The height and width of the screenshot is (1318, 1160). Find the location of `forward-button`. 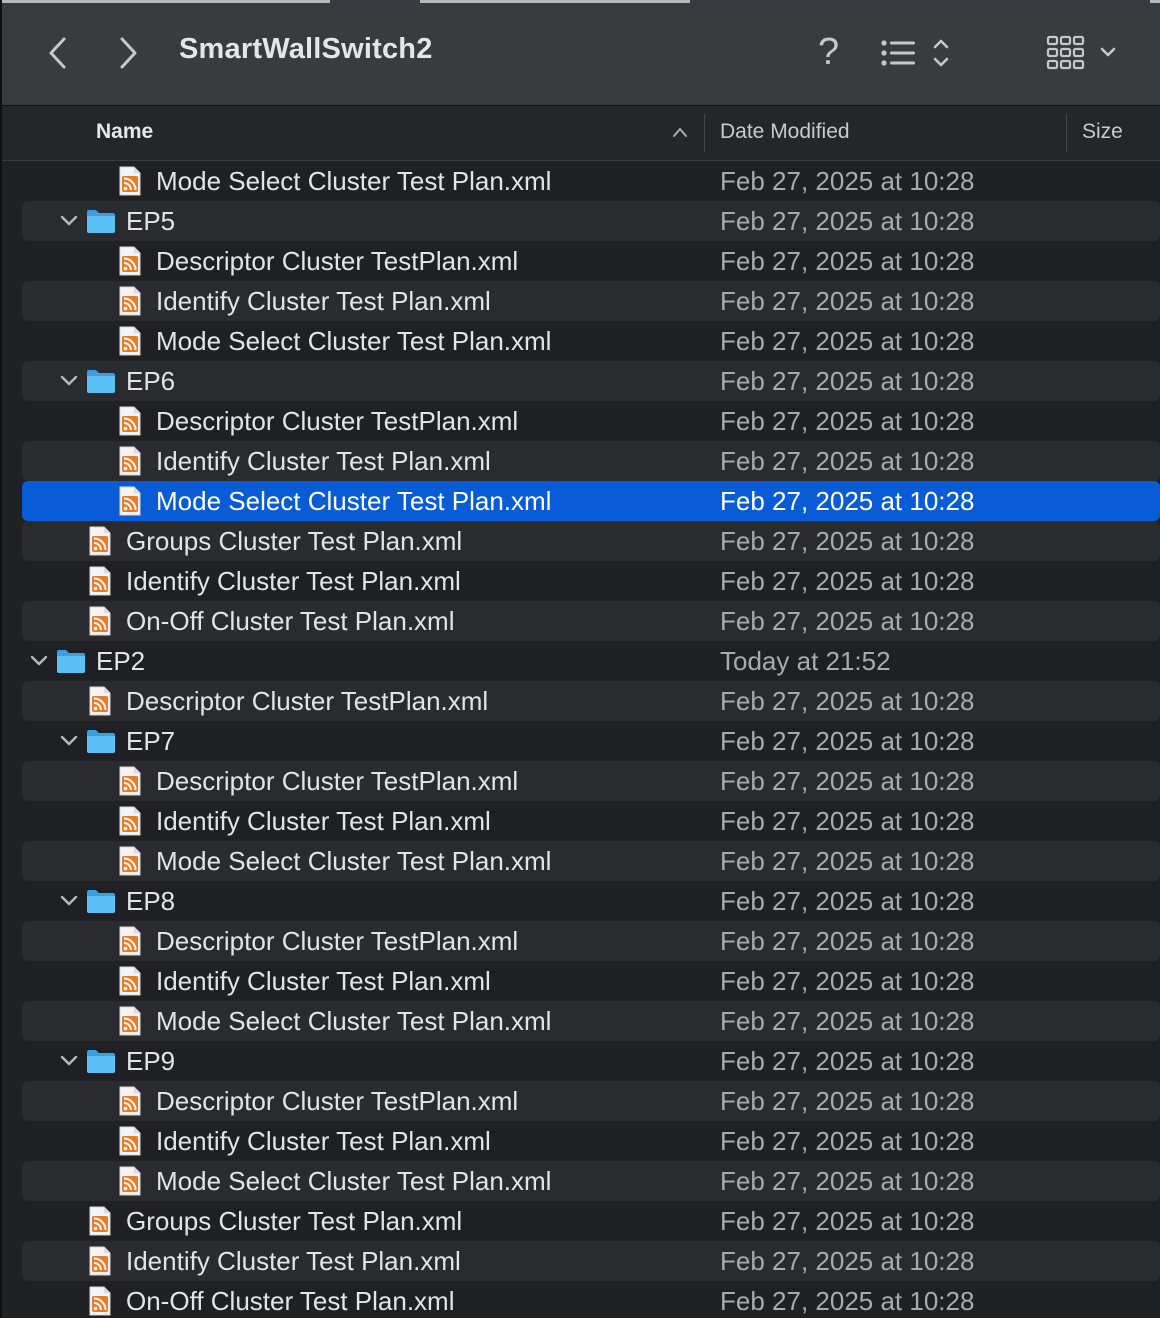

forward-button is located at coordinates (128, 53).